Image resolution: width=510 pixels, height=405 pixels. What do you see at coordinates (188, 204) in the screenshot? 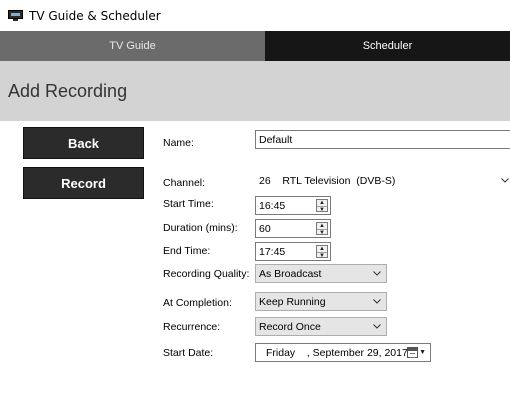
I see `start-time-label: Start Time:` at bounding box center [188, 204].